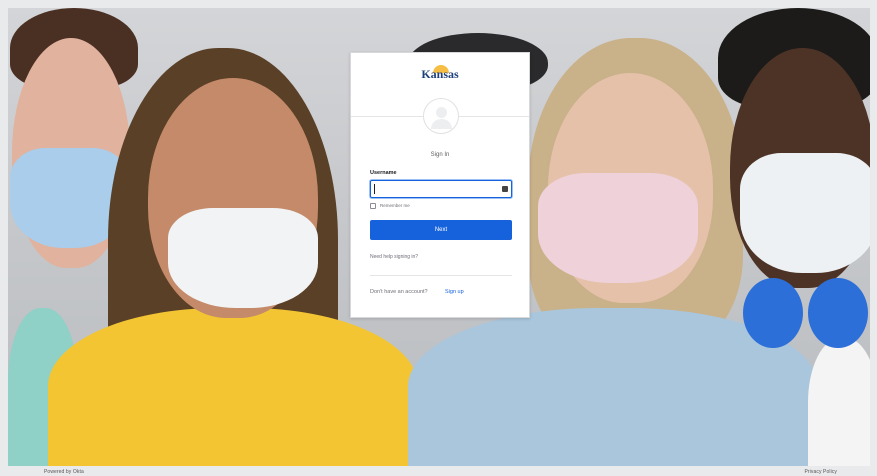 The width and height of the screenshot is (877, 476). What do you see at coordinates (441, 275) in the screenshot?
I see `divider` at bounding box center [441, 275].